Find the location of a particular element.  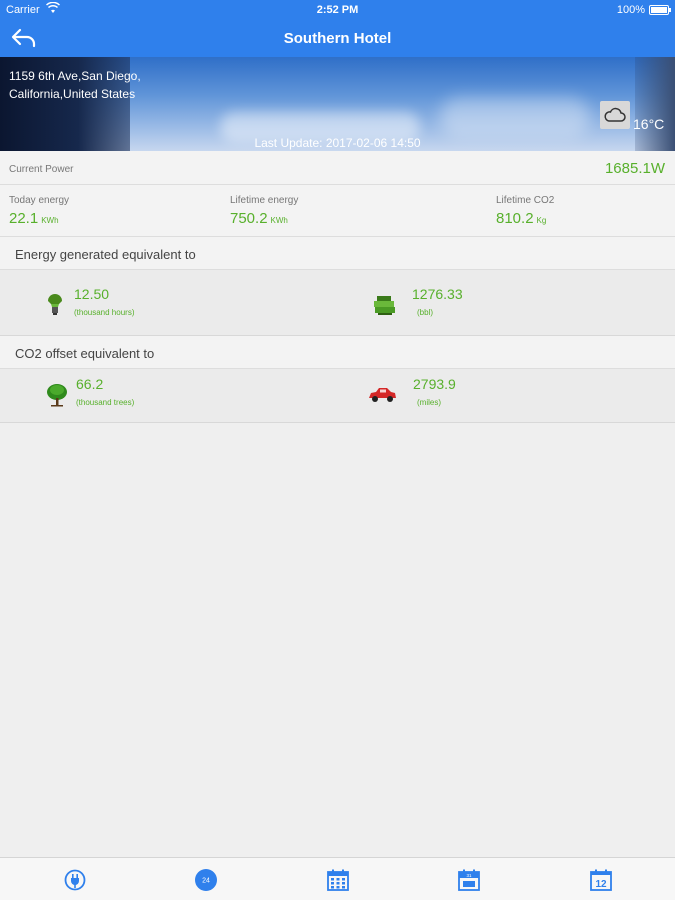

lifetime-co2: Lifetime CO2 810.2 Kg is located at coordinates (525, 211).